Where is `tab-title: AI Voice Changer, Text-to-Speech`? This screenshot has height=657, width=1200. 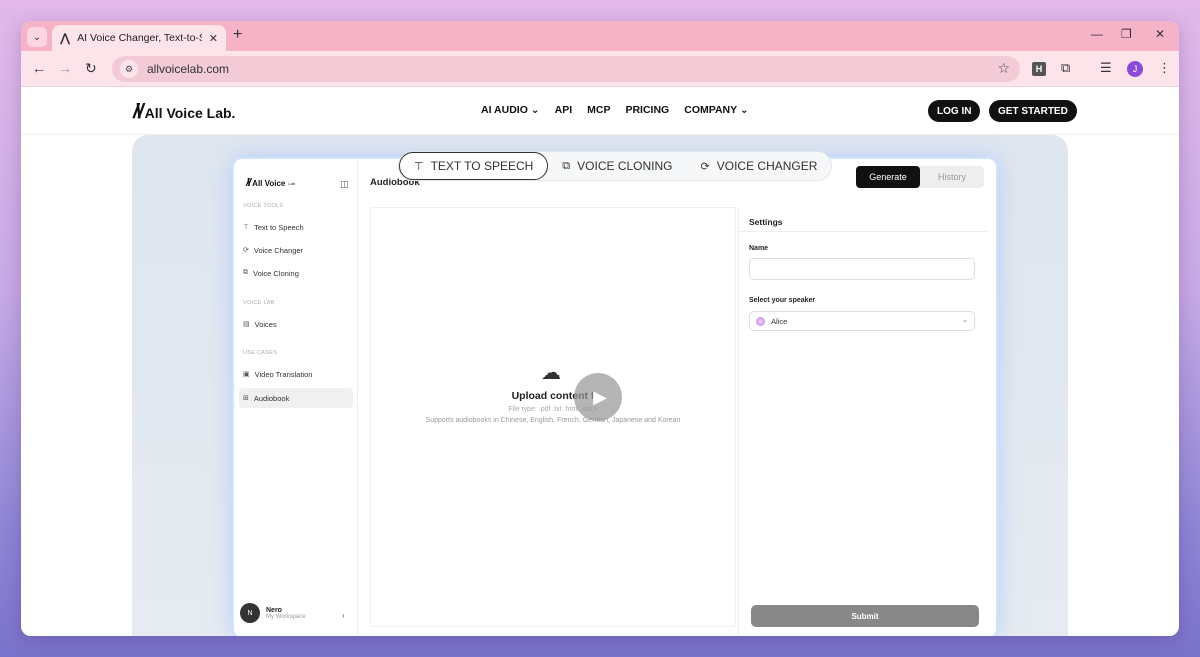 tab-title: AI Voice Changer, Text-to-Speech is located at coordinates (139, 38).